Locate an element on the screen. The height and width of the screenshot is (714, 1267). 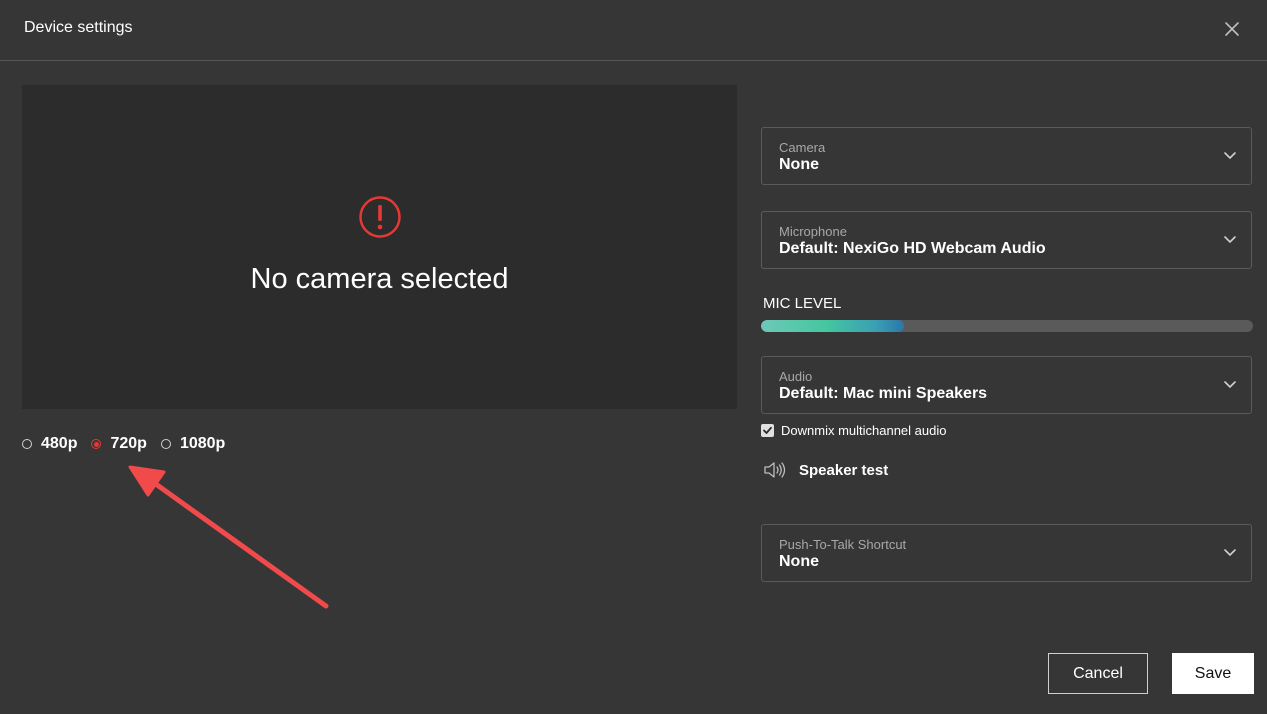
radio-720p is located at coordinates (96, 444).